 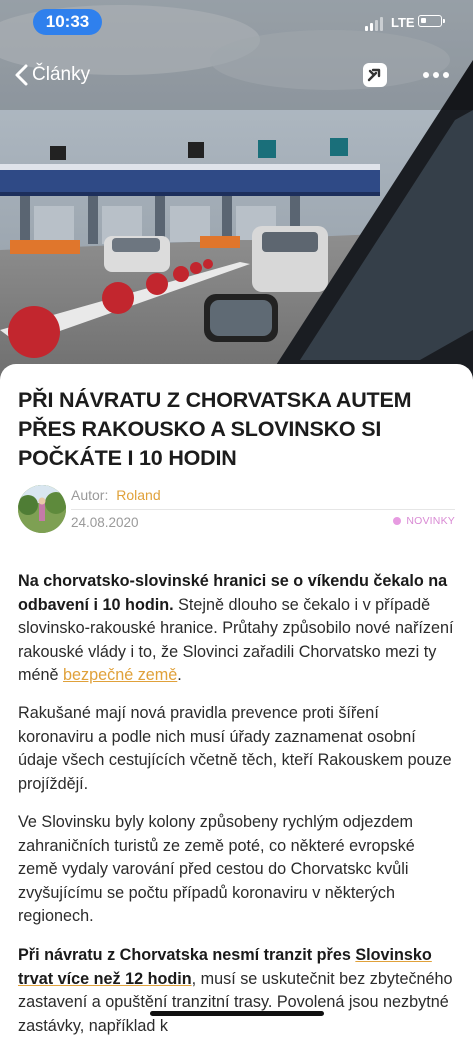 I want to click on battery-icon, so click(x=431, y=21).